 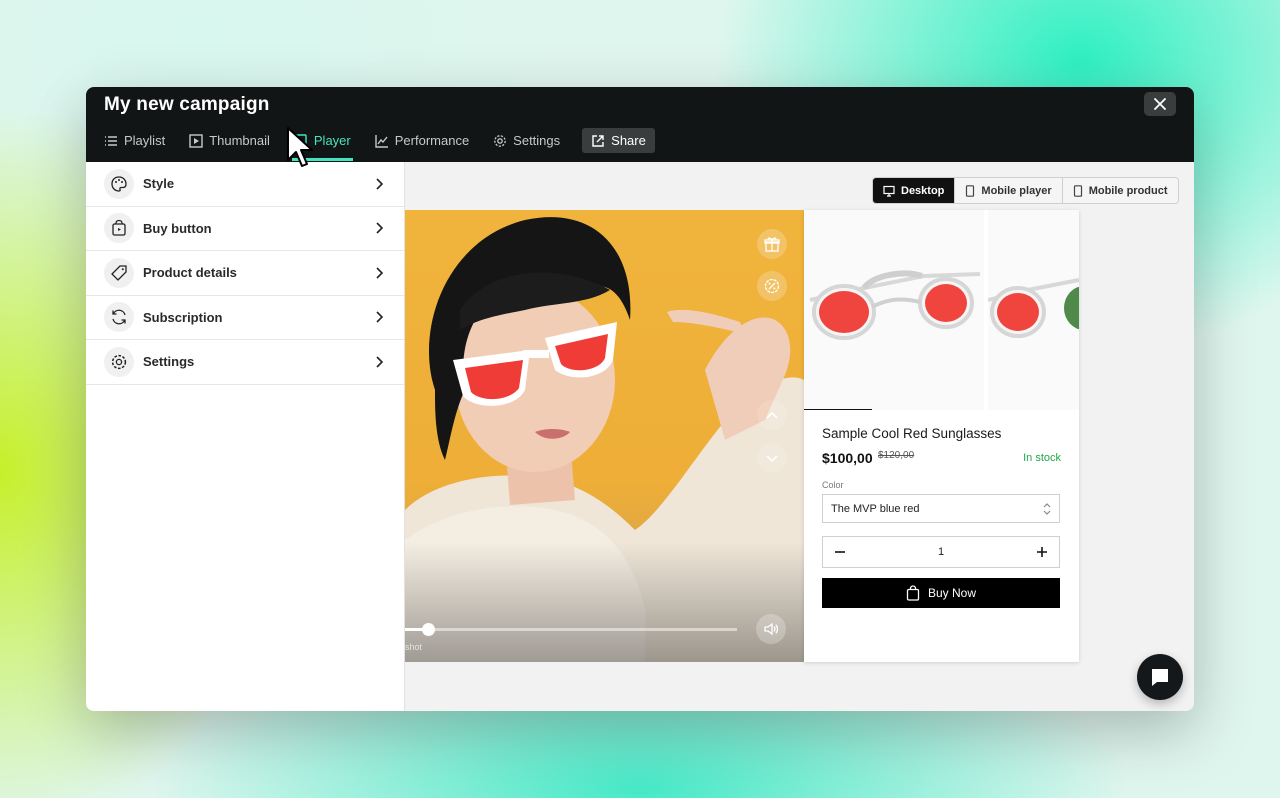 I want to click on chat-bubble-icon, so click(x=1160, y=677).